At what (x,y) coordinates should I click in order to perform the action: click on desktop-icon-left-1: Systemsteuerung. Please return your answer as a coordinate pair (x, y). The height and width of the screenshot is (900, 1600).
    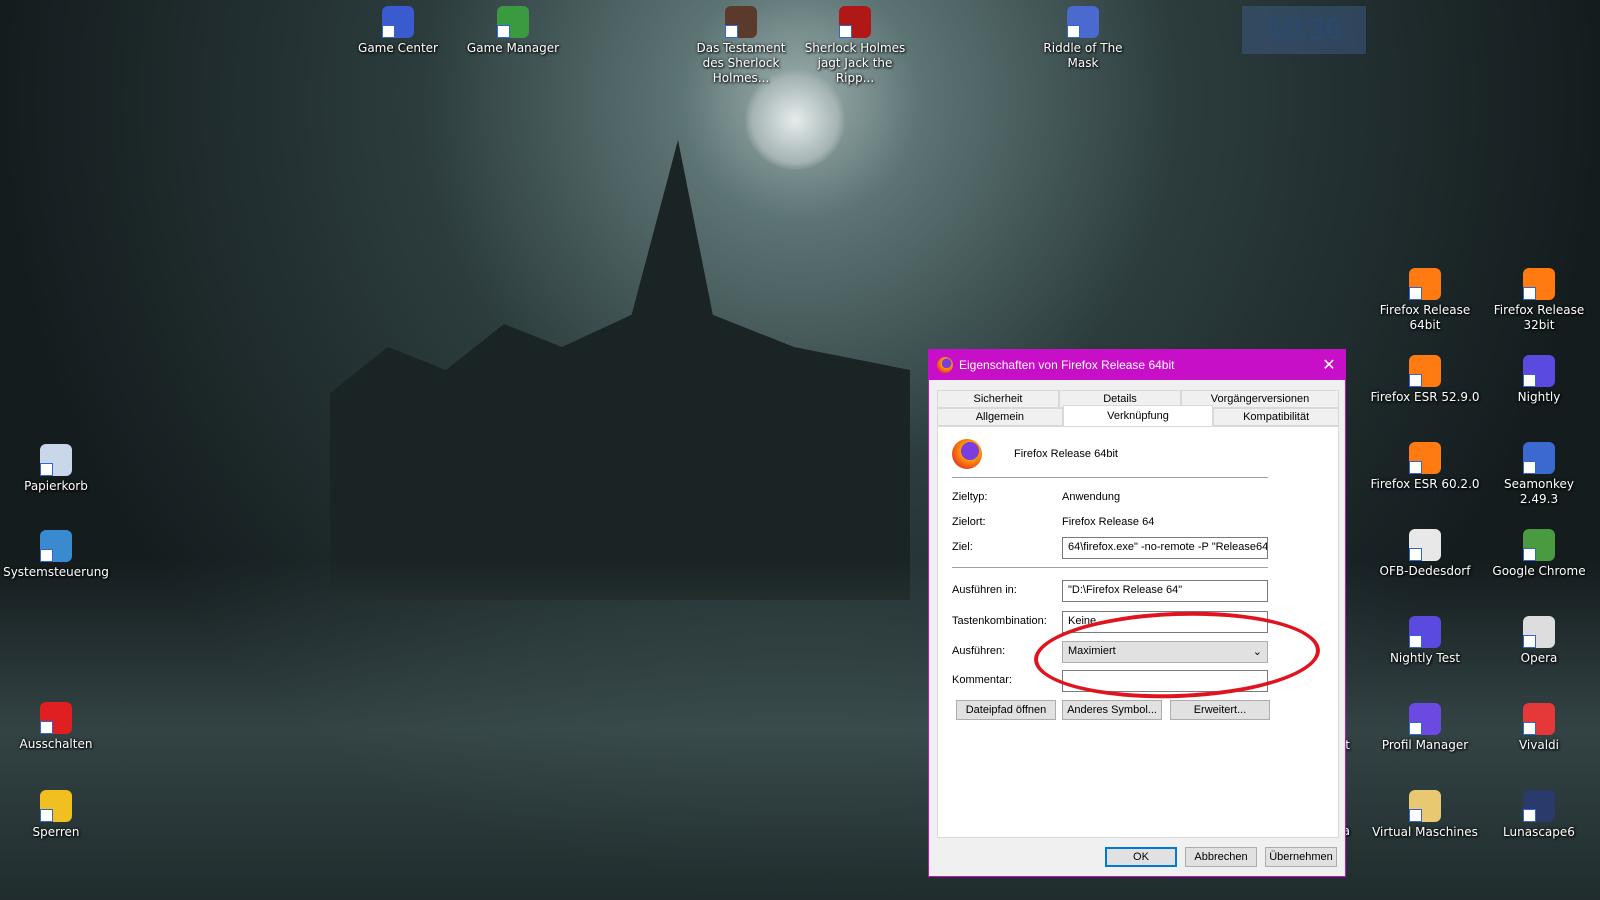
    Looking at the image, I should click on (56, 555).